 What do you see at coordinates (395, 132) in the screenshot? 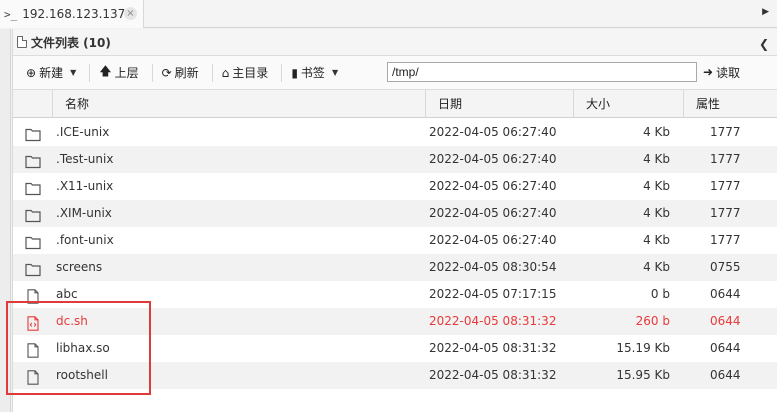
I see `table-row: .ICE-unix 2022-04-05 06:27:40 4 Kb 1777` at bounding box center [395, 132].